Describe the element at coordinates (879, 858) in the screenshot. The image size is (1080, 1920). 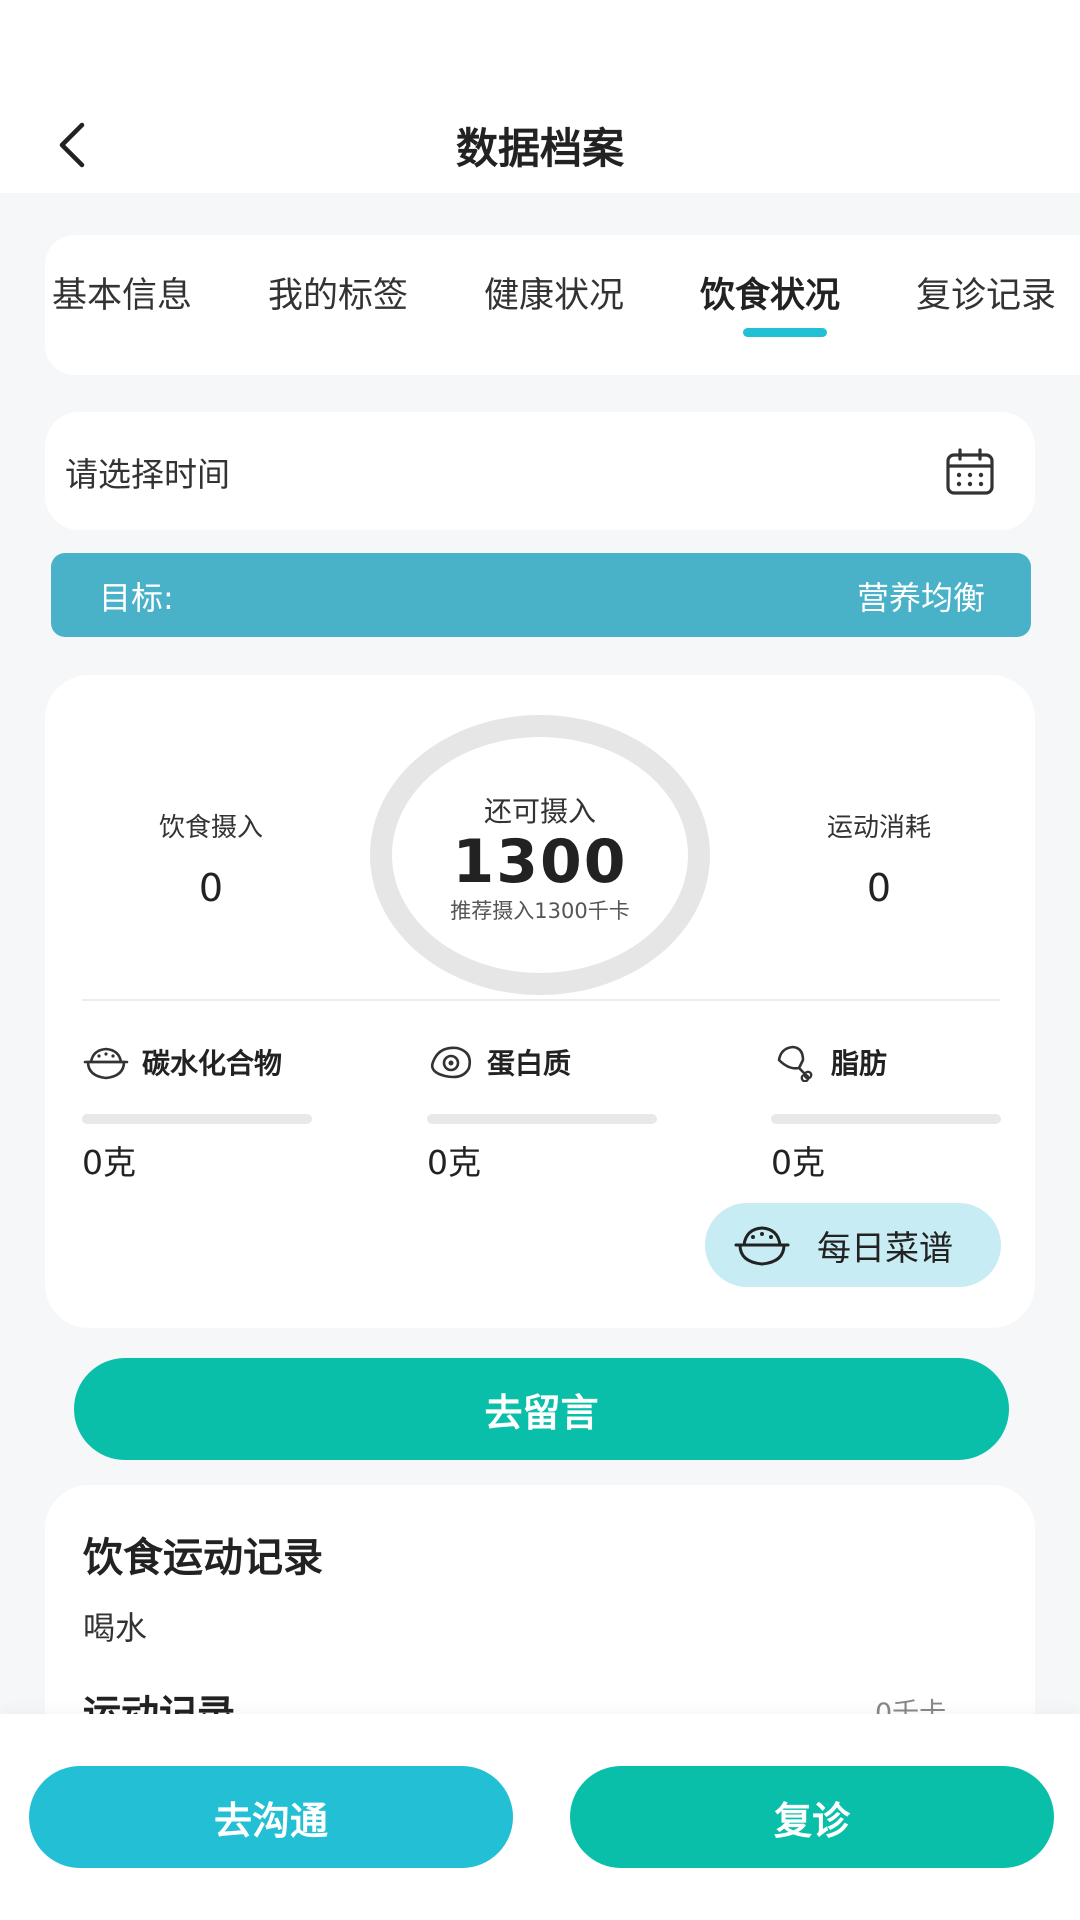
I see `exercise-stat: 运动消耗 0` at that location.